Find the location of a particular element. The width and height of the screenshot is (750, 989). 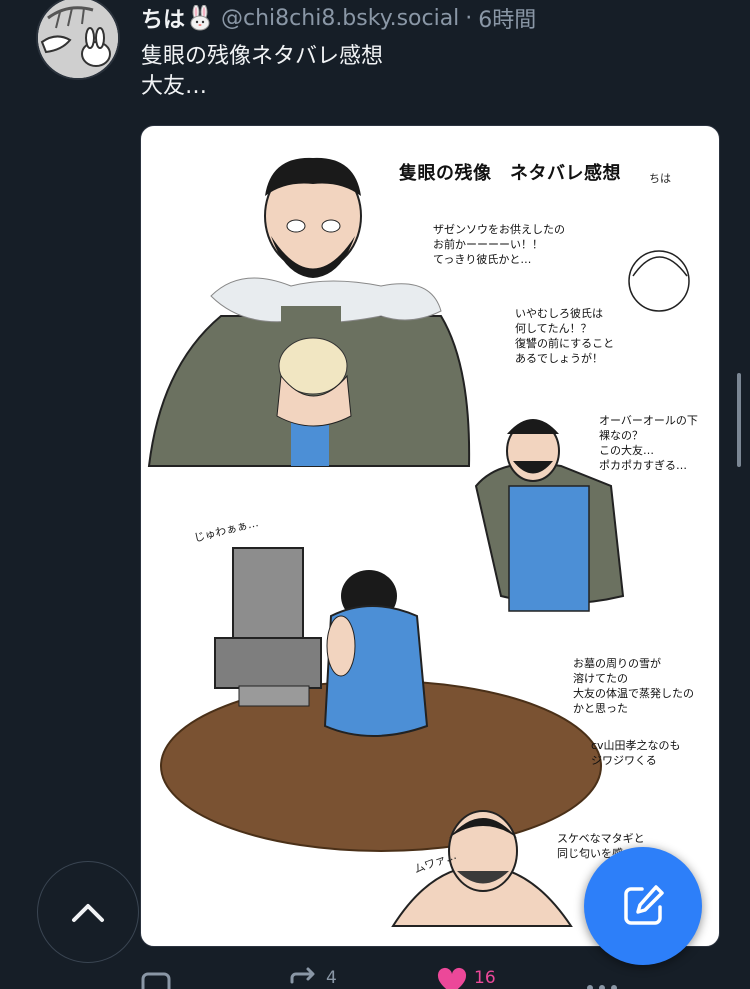

scroll-to-top-button is located at coordinates (88, 912).